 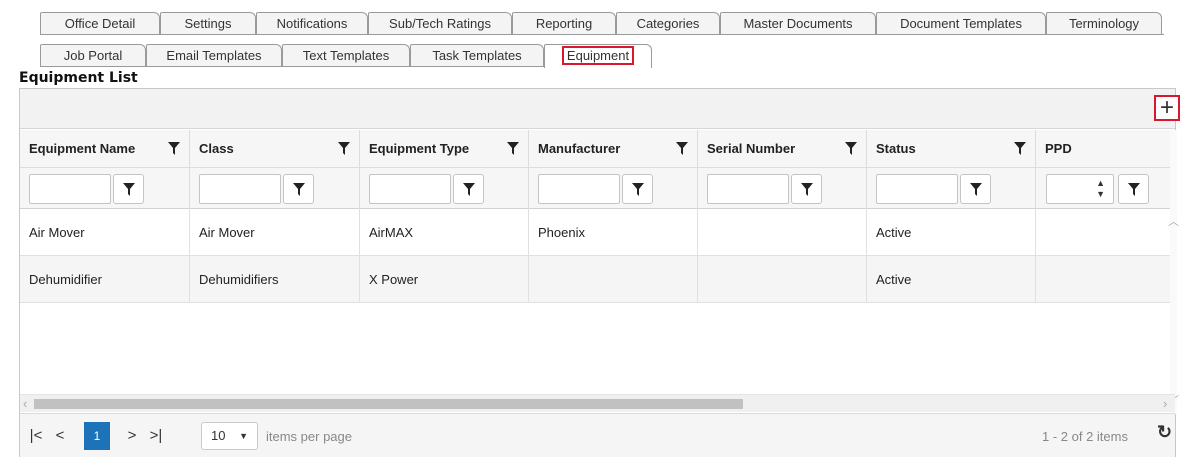 What do you see at coordinates (275, 232) in the screenshot?
I see `cell-class: Air Mover` at bounding box center [275, 232].